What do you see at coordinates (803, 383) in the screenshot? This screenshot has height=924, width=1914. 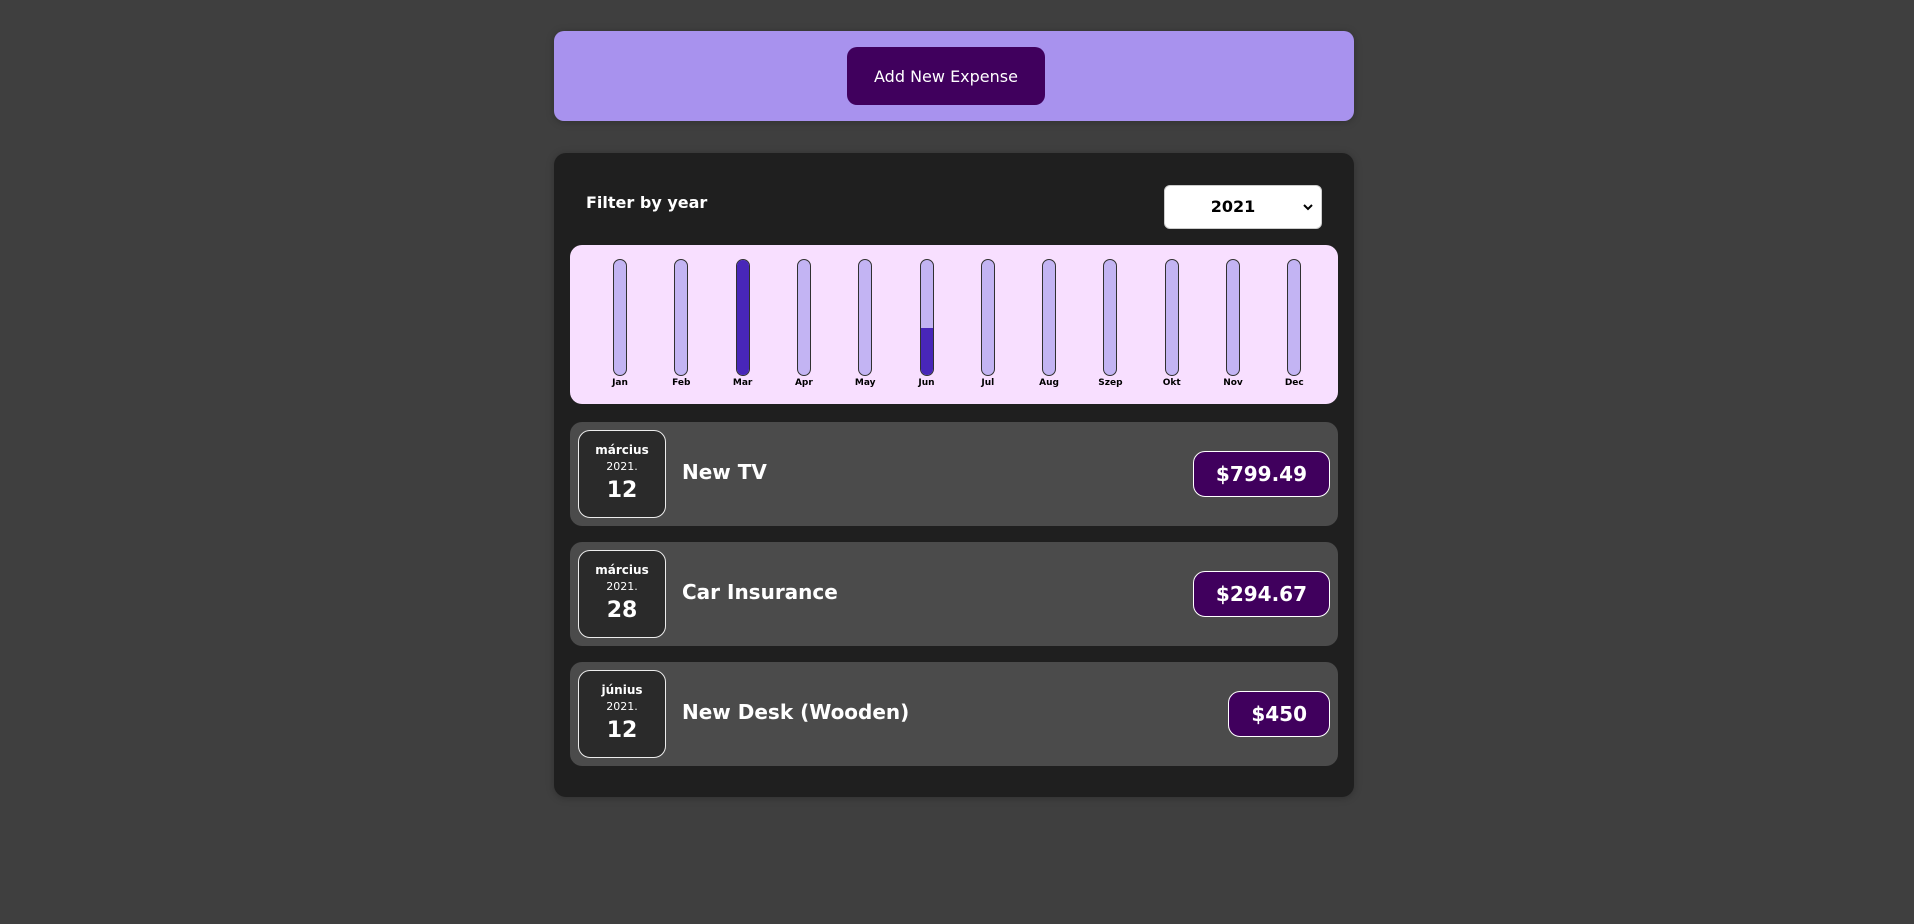 I see `chart-bar-label: Apr` at bounding box center [803, 383].